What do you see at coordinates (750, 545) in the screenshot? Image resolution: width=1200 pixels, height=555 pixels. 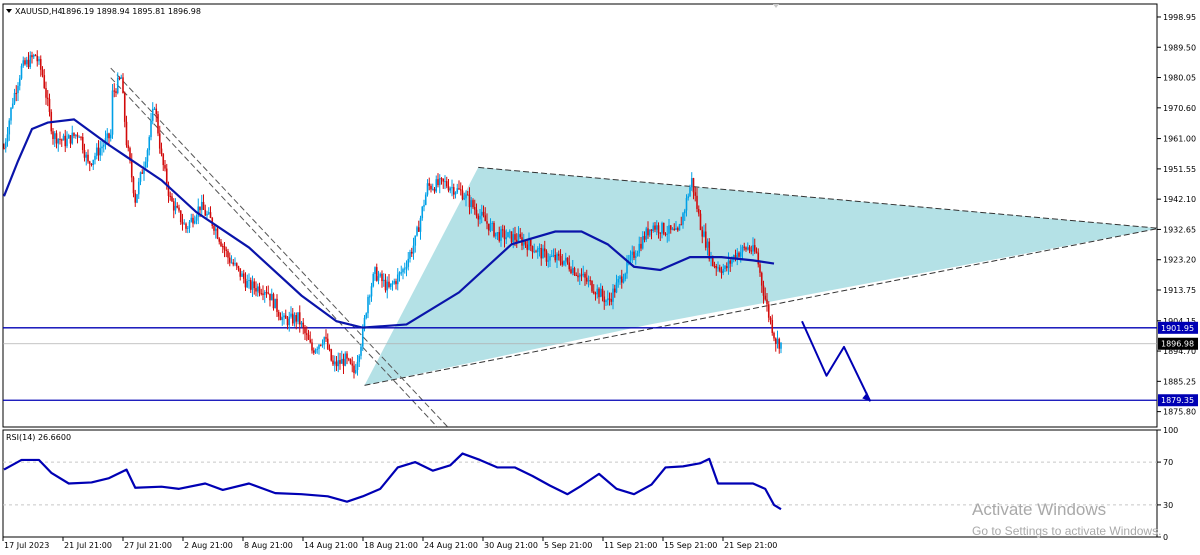 I see `time-tick-label: 21 Sep 21:00` at bounding box center [750, 545].